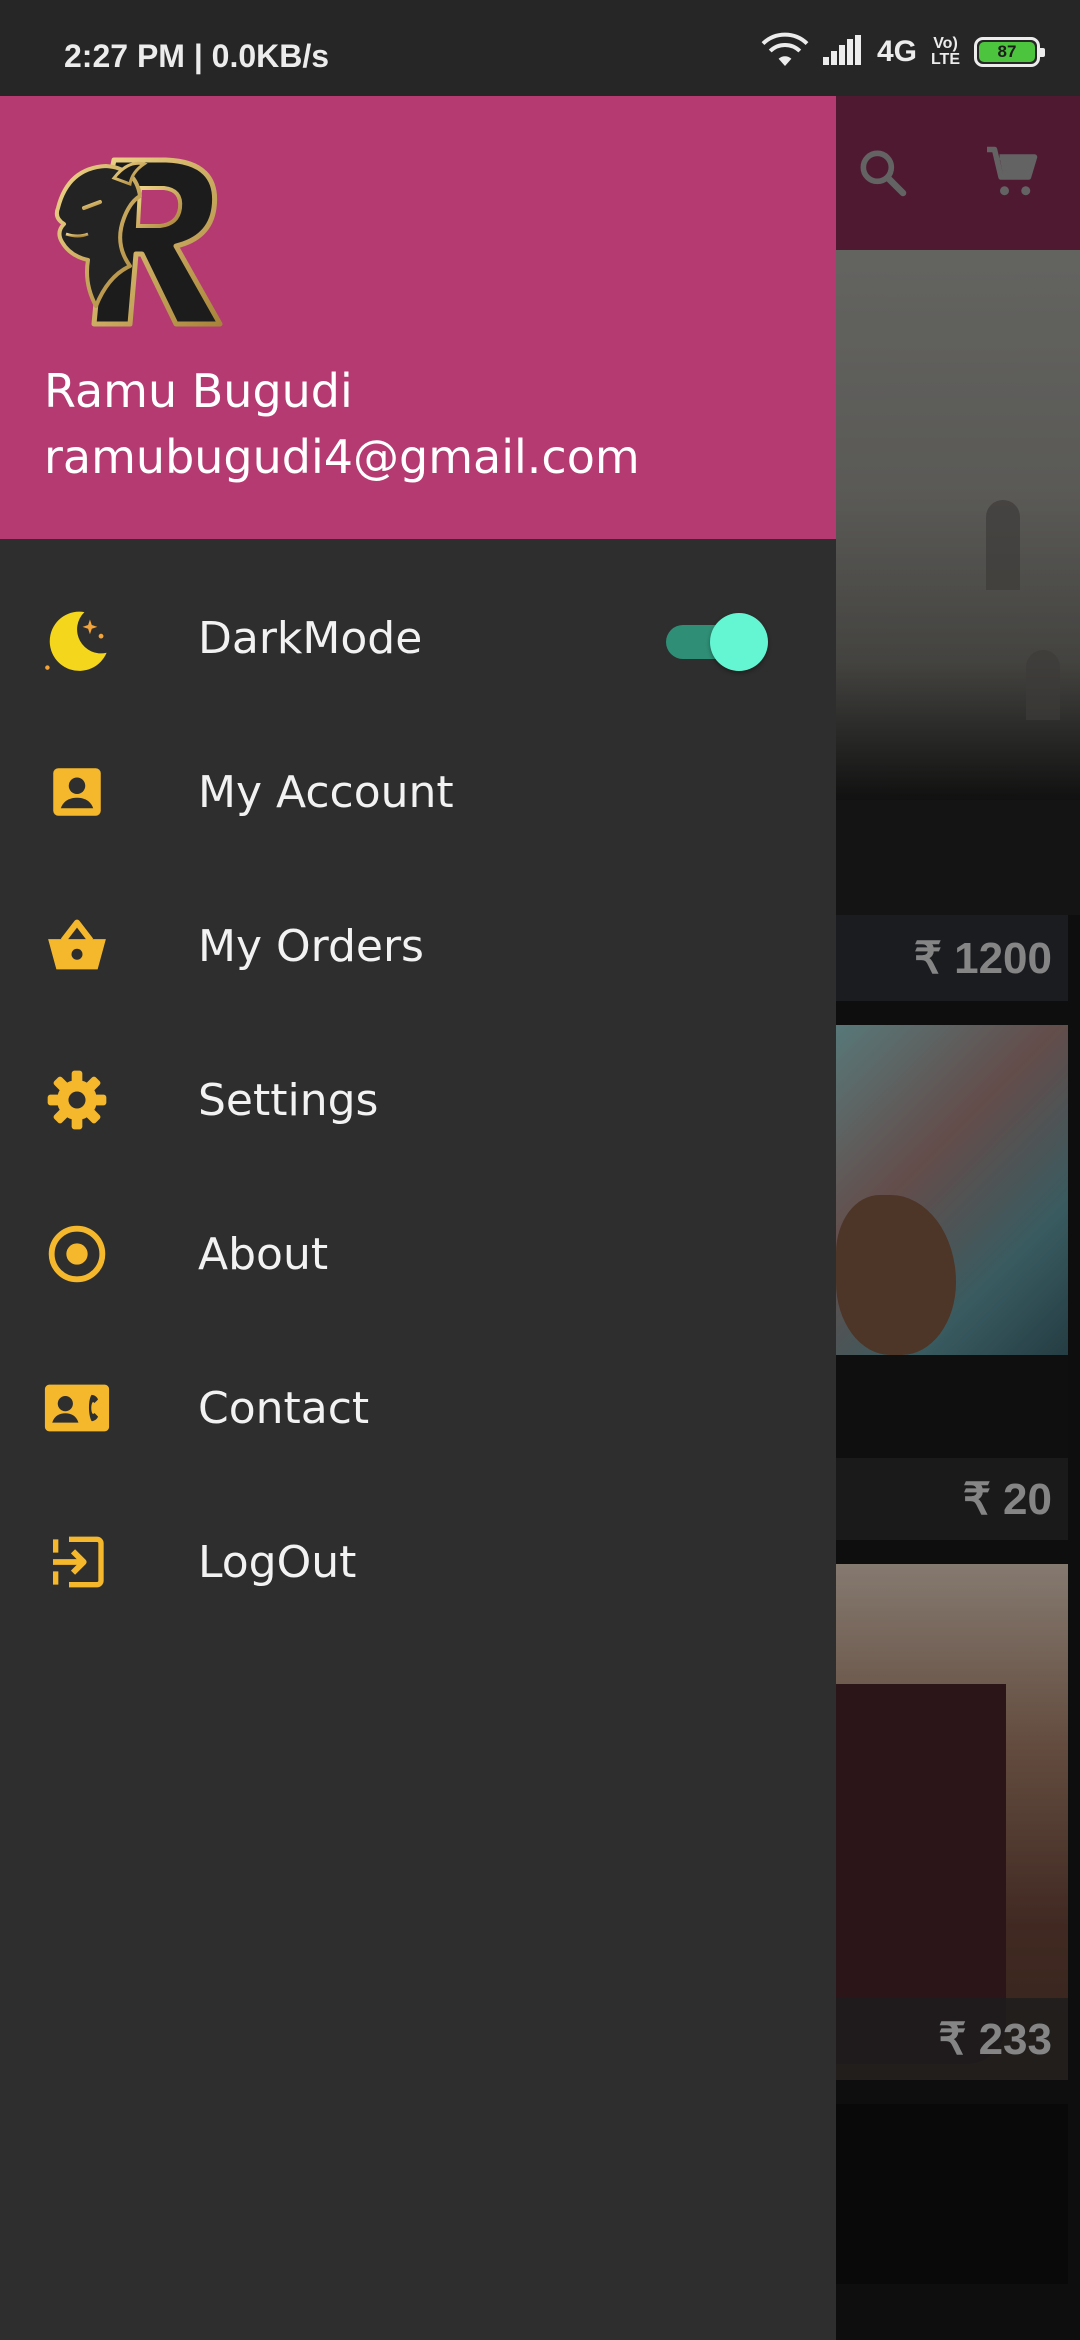 This screenshot has width=1080, height=2340. I want to click on basket-icon, so click(77, 946).